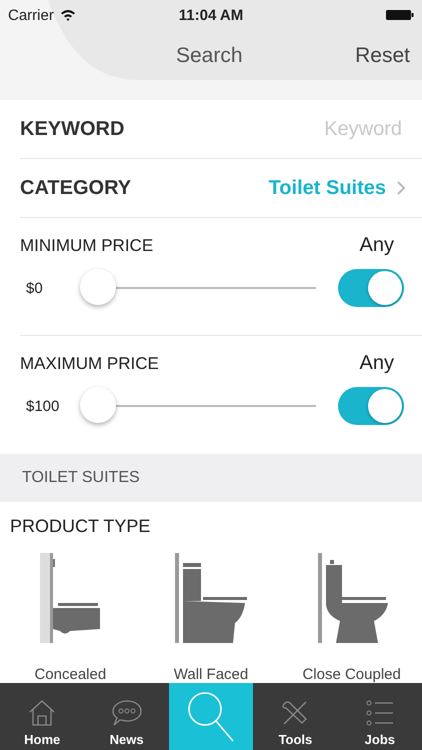 The height and width of the screenshot is (750, 422). What do you see at coordinates (327, 188) in the screenshot?
I see `category-value: Toilet Suites` at bounding box center [327, 188].